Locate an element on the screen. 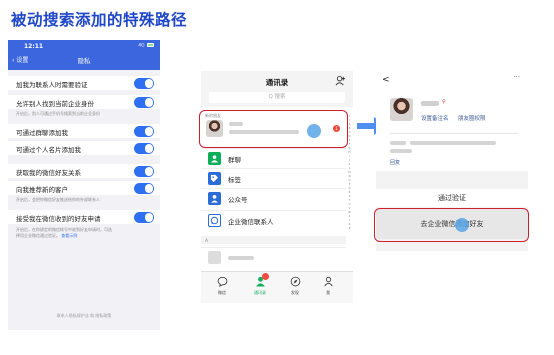 The width and height of the screenshot is (554, 355). setting-label: 允许别人找到当前企业身份 is located at coordinates (55, 104).